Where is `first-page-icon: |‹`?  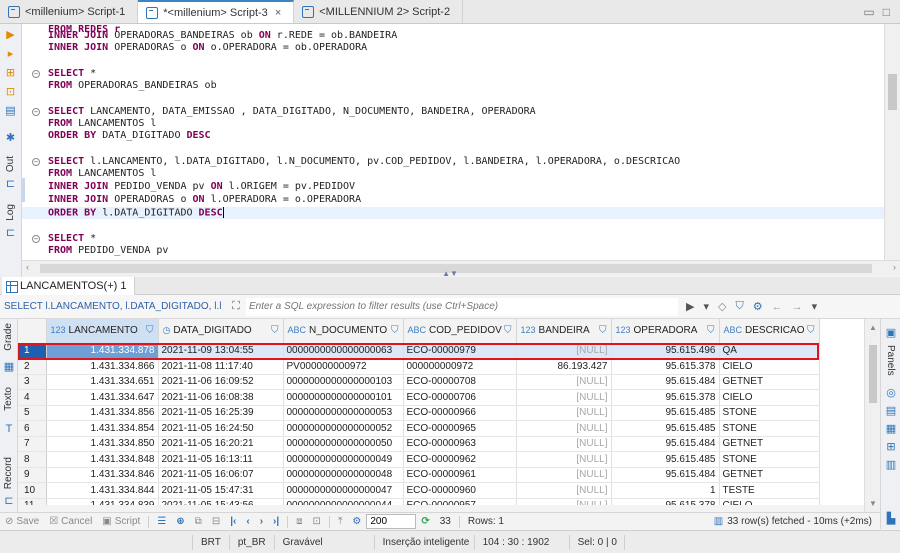
first-page-icon: |‹ is located at coordinates (233, 521).